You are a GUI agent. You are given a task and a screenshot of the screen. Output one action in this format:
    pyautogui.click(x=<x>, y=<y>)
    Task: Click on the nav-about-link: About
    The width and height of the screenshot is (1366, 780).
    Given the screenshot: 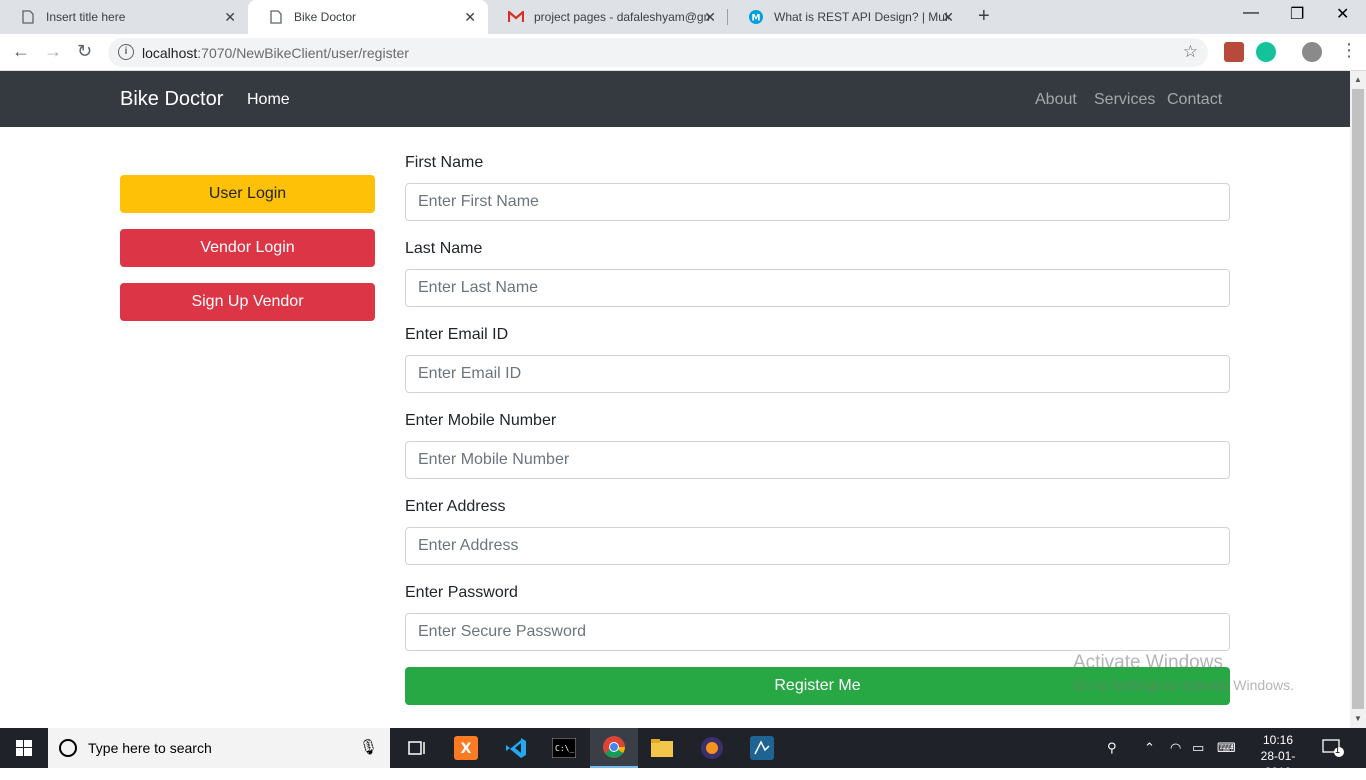 What is the action you would take?
    pyautogui.click(x=1056, y=100)
    